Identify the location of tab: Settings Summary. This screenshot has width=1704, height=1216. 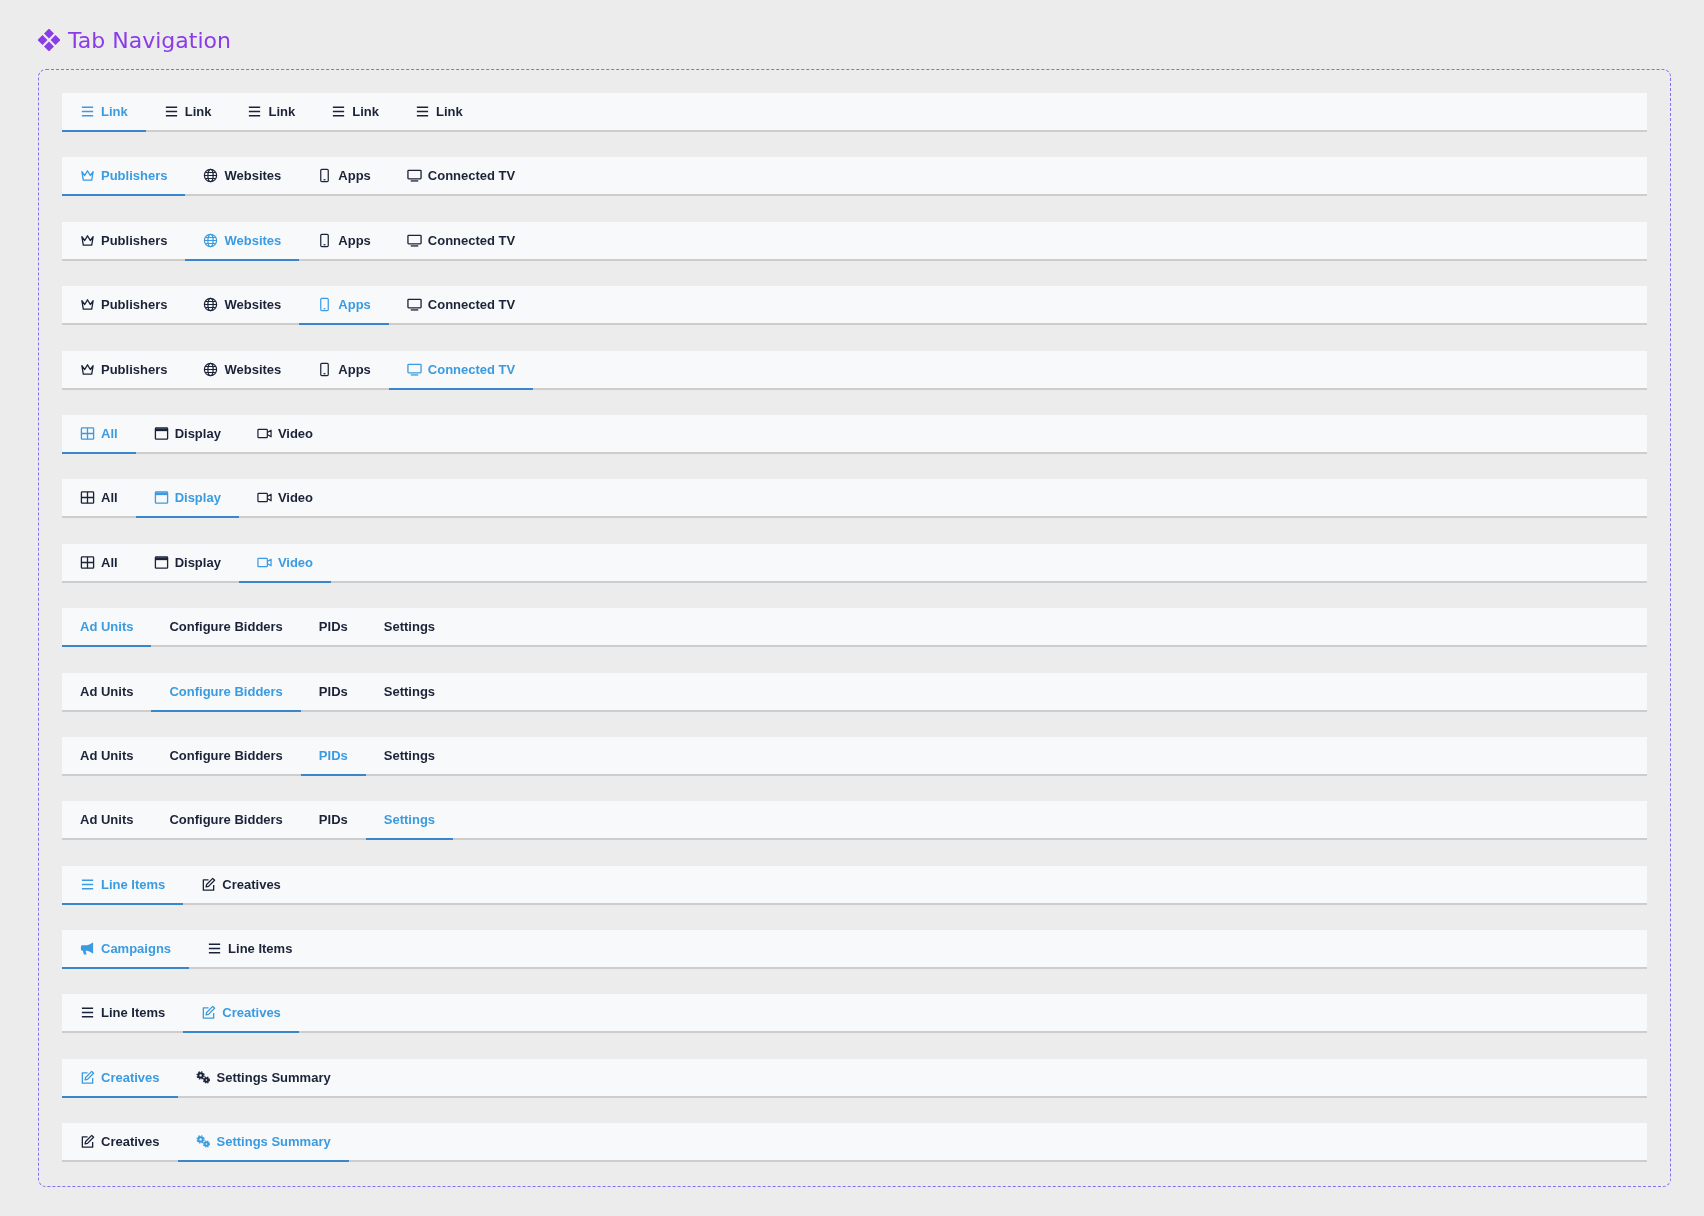
(263, 1078).